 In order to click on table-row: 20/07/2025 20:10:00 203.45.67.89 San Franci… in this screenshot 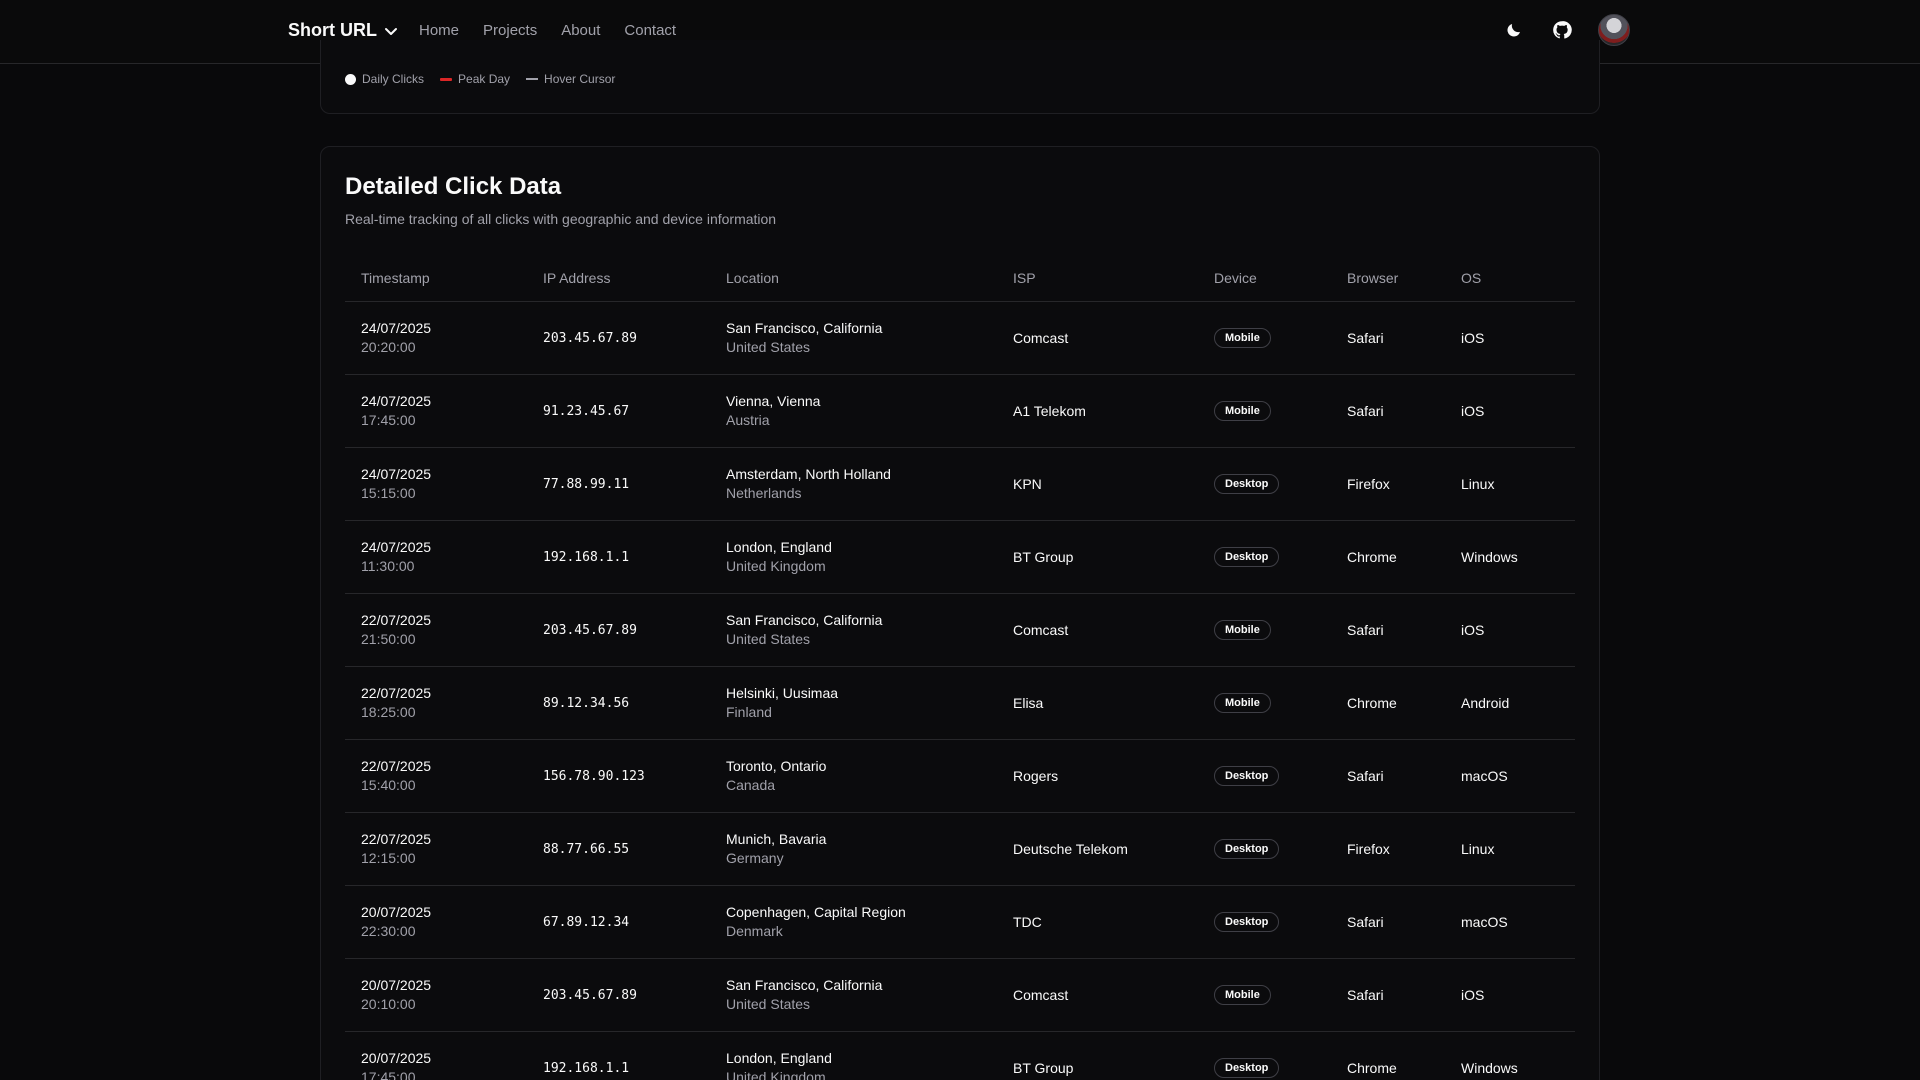, I will do `click(960, 995)`.